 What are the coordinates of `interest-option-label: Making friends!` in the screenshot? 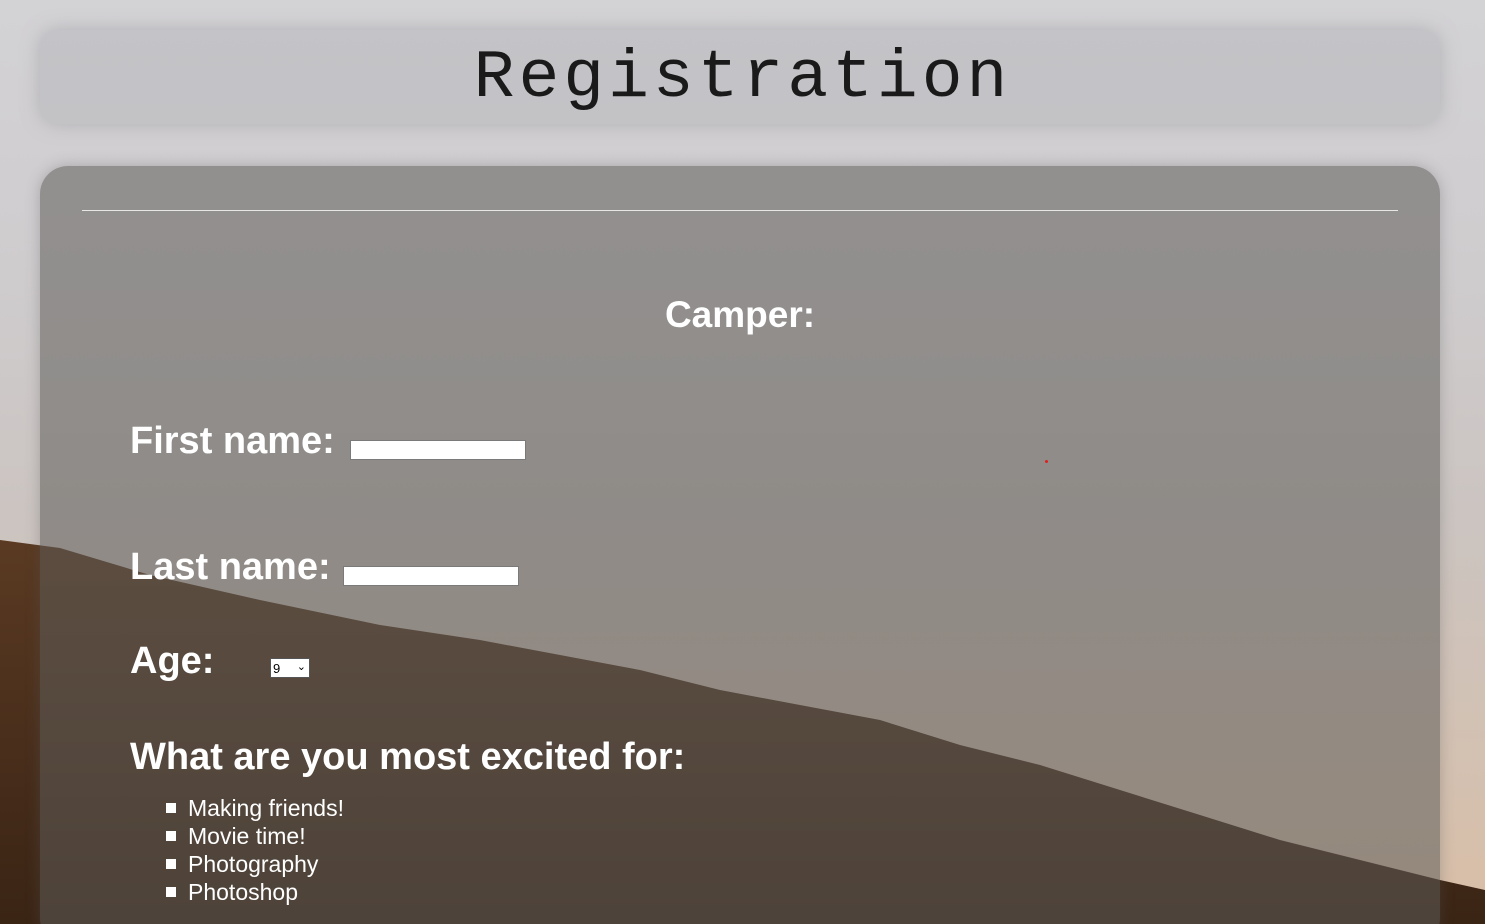 It's located at (266, 808).